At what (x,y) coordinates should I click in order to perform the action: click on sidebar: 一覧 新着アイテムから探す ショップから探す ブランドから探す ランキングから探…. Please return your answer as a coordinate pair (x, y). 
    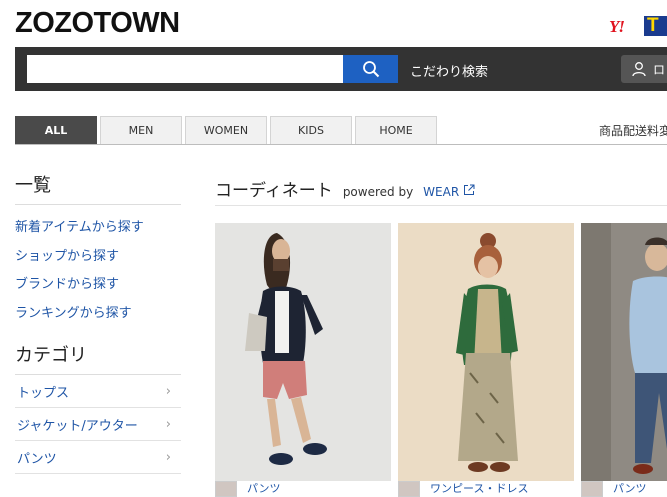
    Looking at the image, I should click on (98, 324).